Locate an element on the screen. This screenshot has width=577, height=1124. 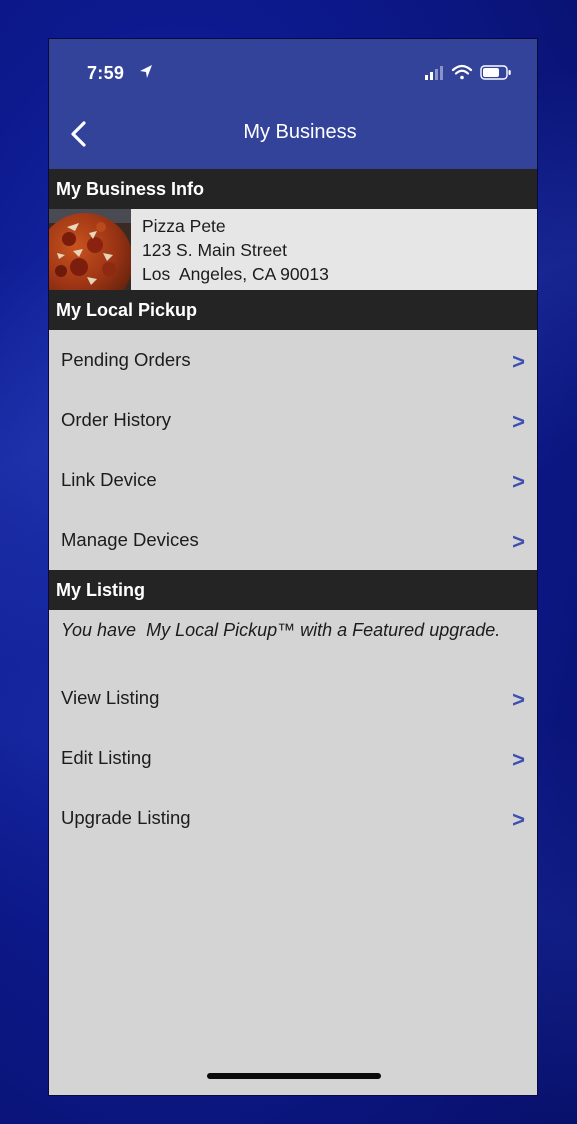
page-title: My Business is located at coordinates (300, 132).